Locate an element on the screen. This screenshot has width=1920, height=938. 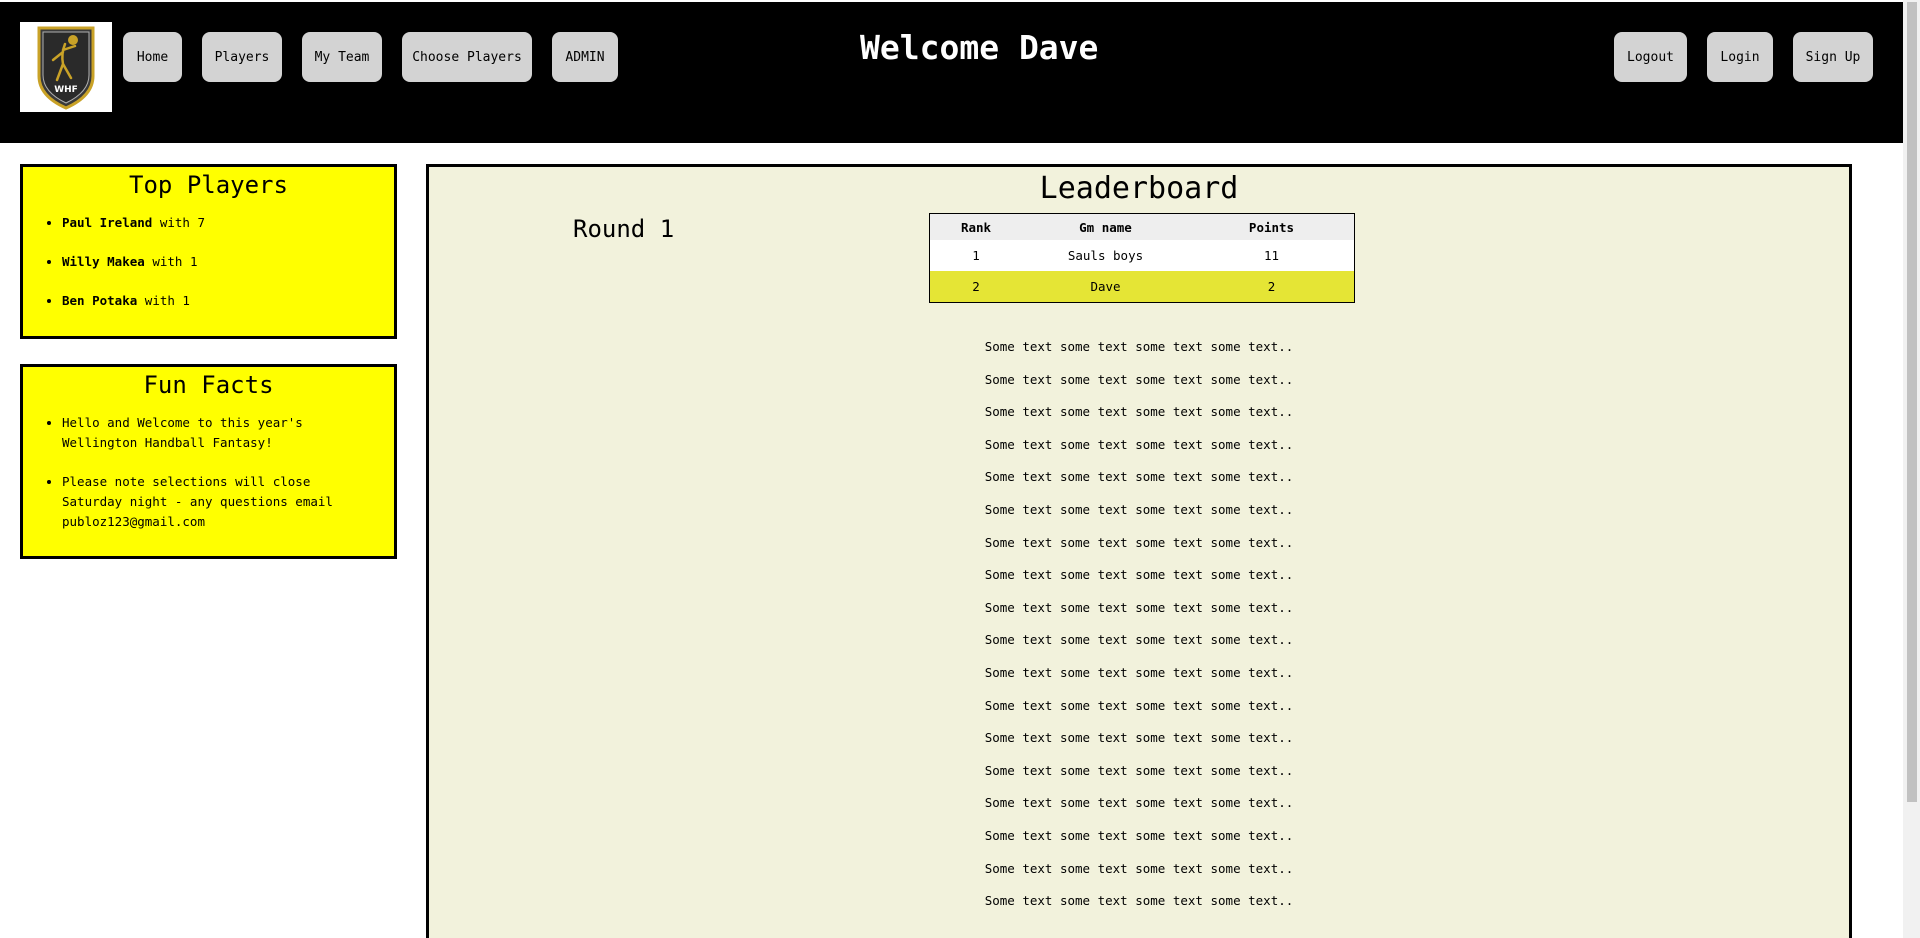
list-item: Willy Makea with 1 is located at coordinates (218, 262).